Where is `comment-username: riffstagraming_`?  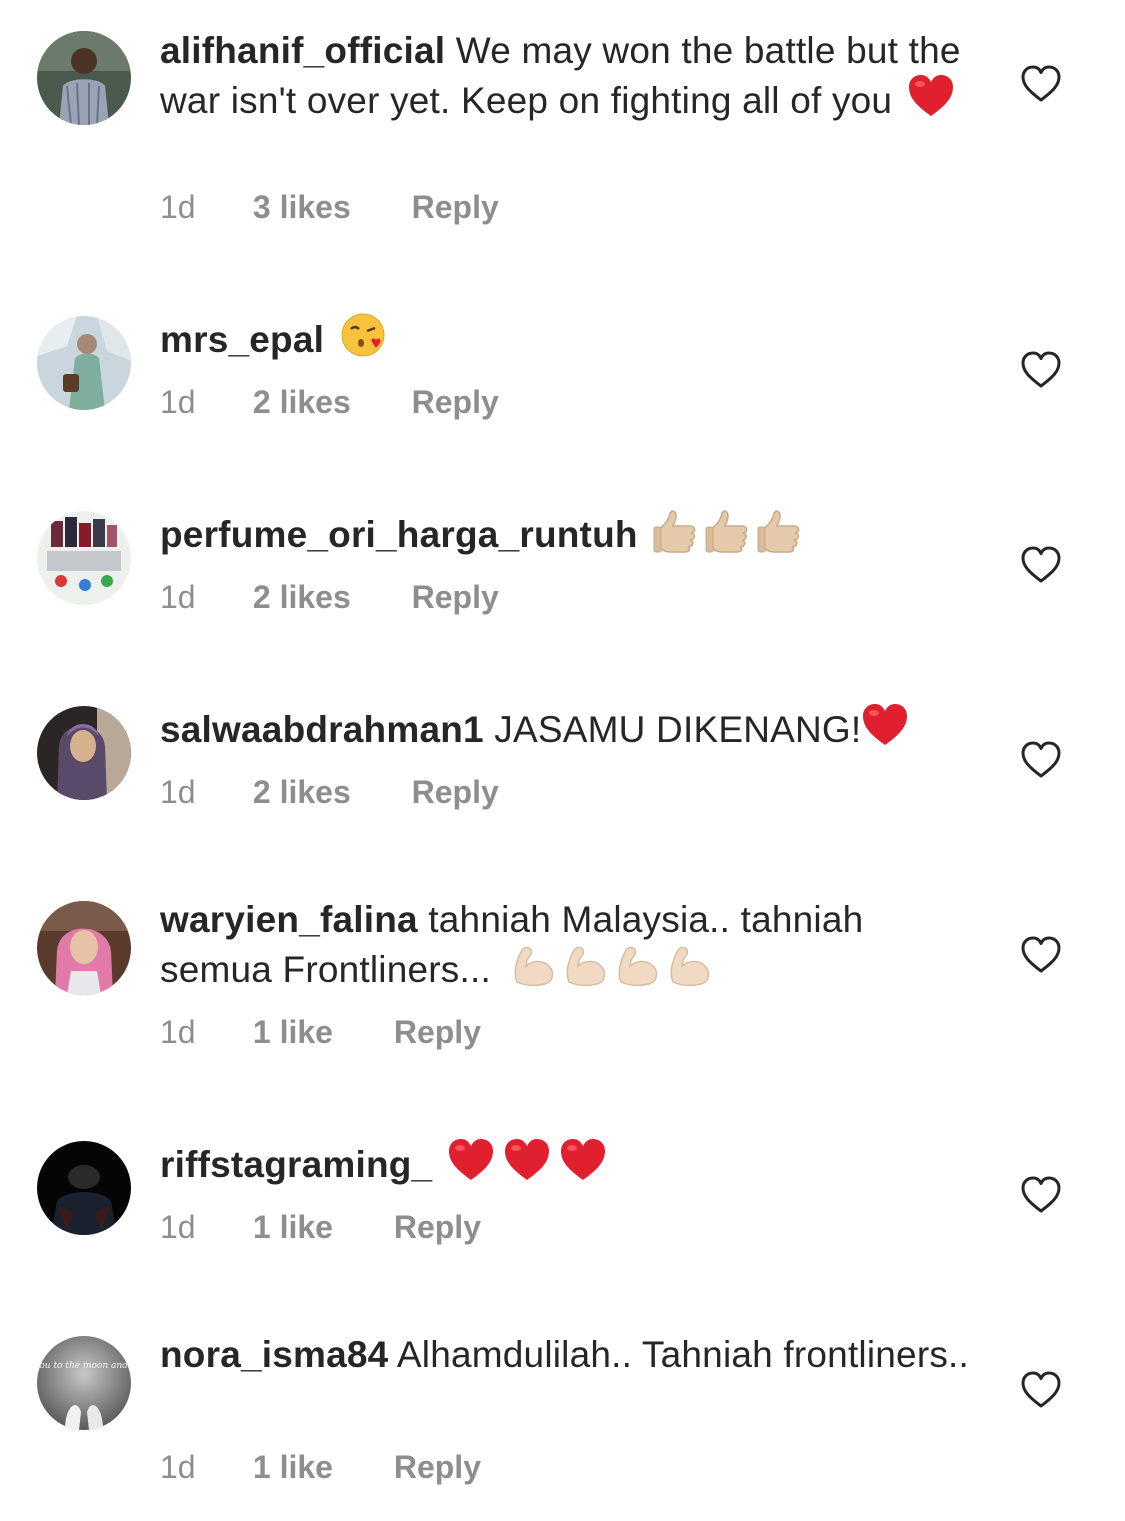 comment-username: riffstagraming_ is located at coordinates (296, 1164).